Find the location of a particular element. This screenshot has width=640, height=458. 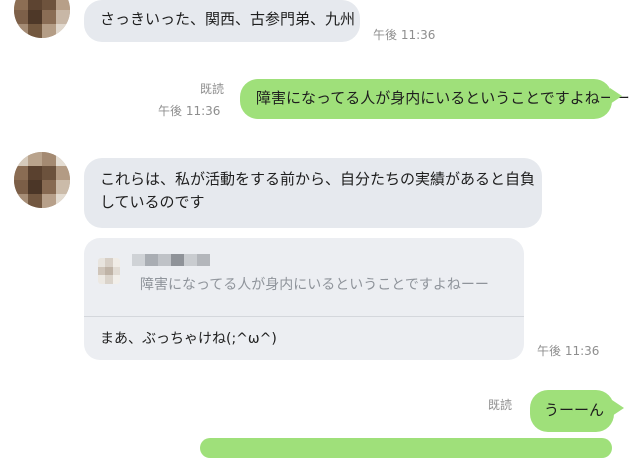

incoming-message-bubble: これらは、私が活動をする前から、自分たちの実績があると自負 しているのです is located at coordinates (313, 193).